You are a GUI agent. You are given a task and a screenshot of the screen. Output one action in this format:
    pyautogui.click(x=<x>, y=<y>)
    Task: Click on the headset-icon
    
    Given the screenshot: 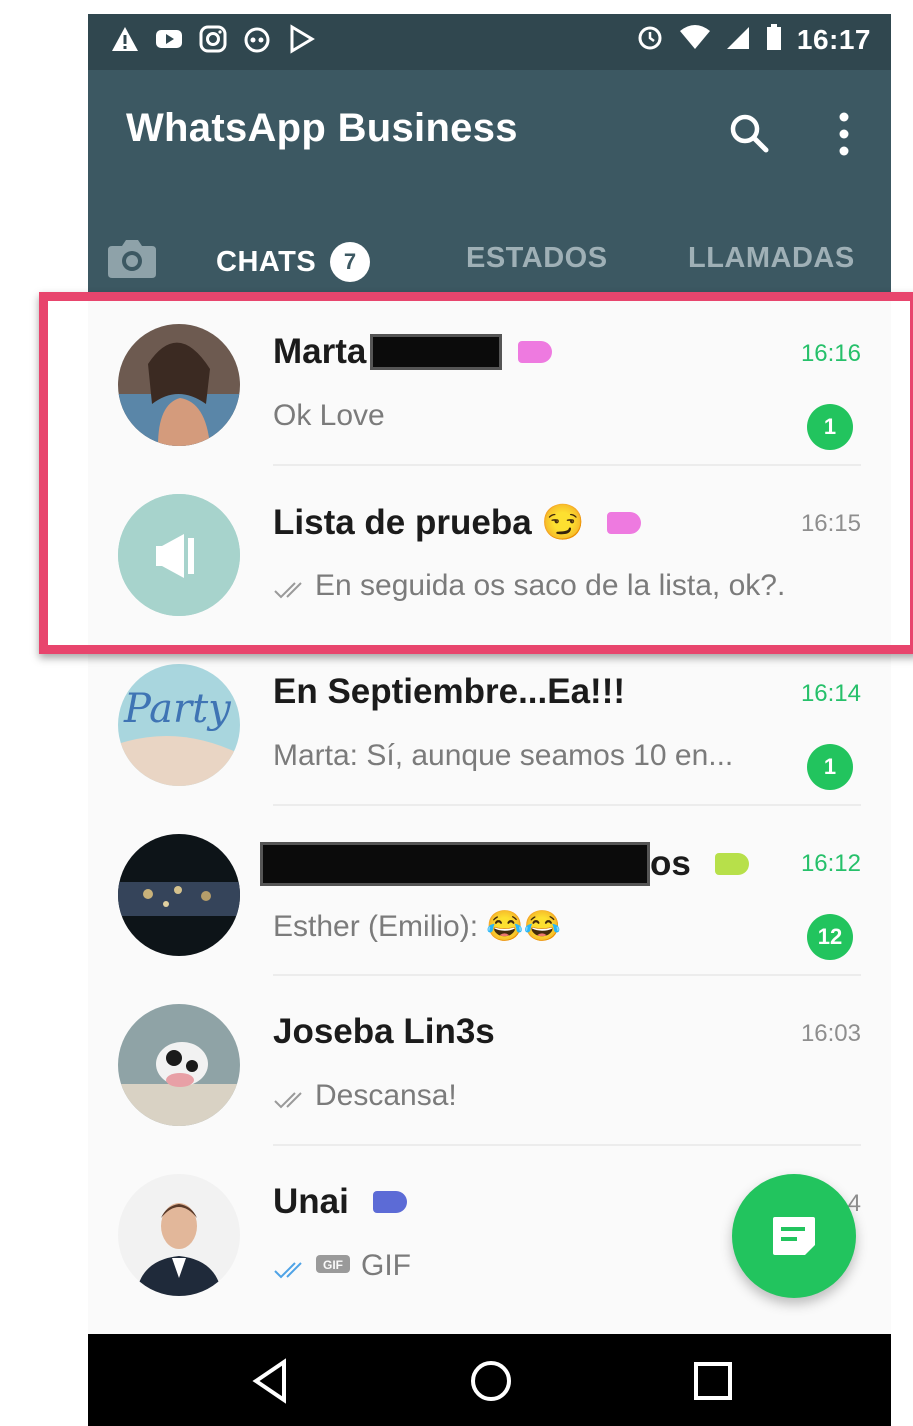 What is the action you would take?
    pyautogui.click(x=257, y=39)
    